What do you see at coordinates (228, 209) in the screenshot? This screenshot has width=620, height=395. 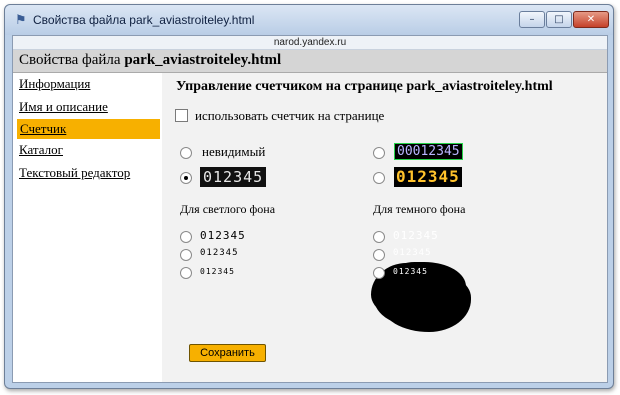 I see `light-bg-label: Для светлого фона` at bounding box center [228, 209].